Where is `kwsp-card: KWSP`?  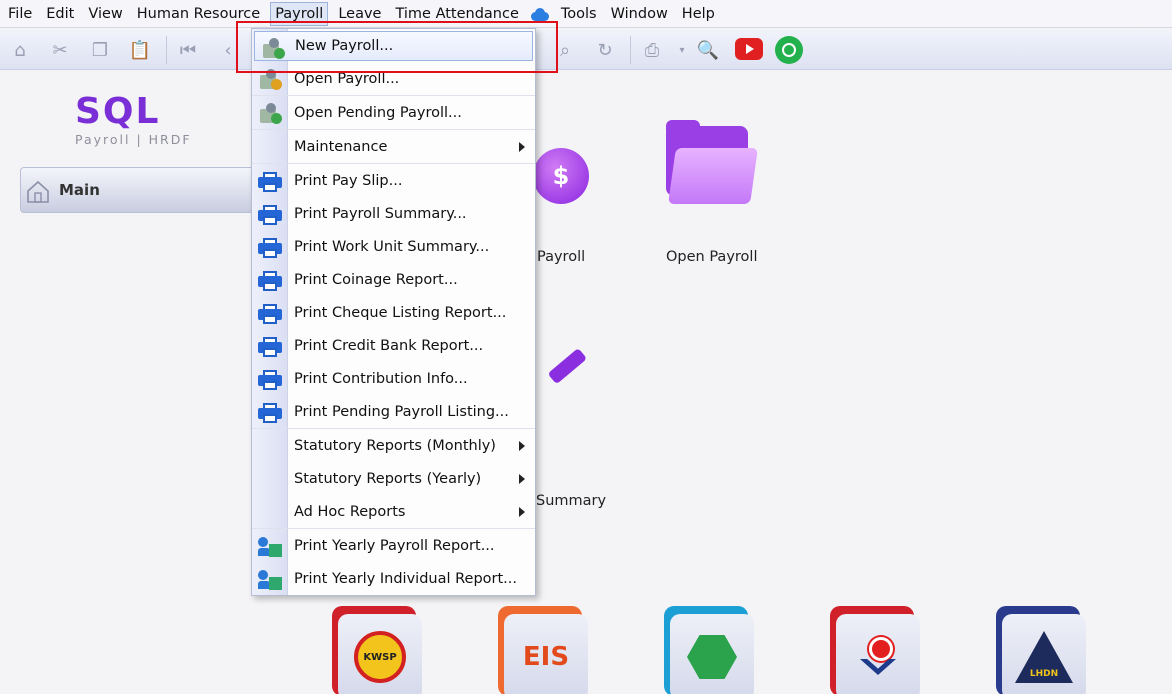
kwsp-card: KWSP is located at coordinates (377, 650).